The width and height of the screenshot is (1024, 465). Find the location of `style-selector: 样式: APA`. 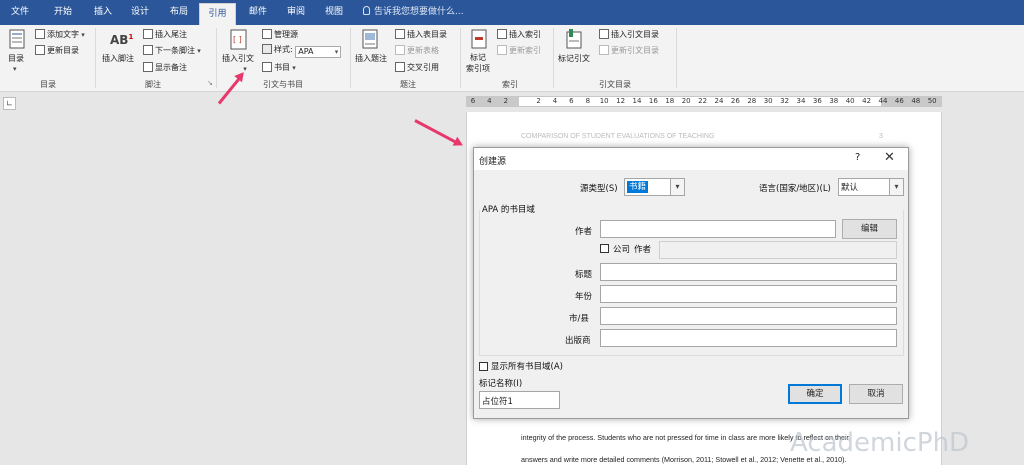

style-selector: 样式: APA is located at coordinates (302, 51).